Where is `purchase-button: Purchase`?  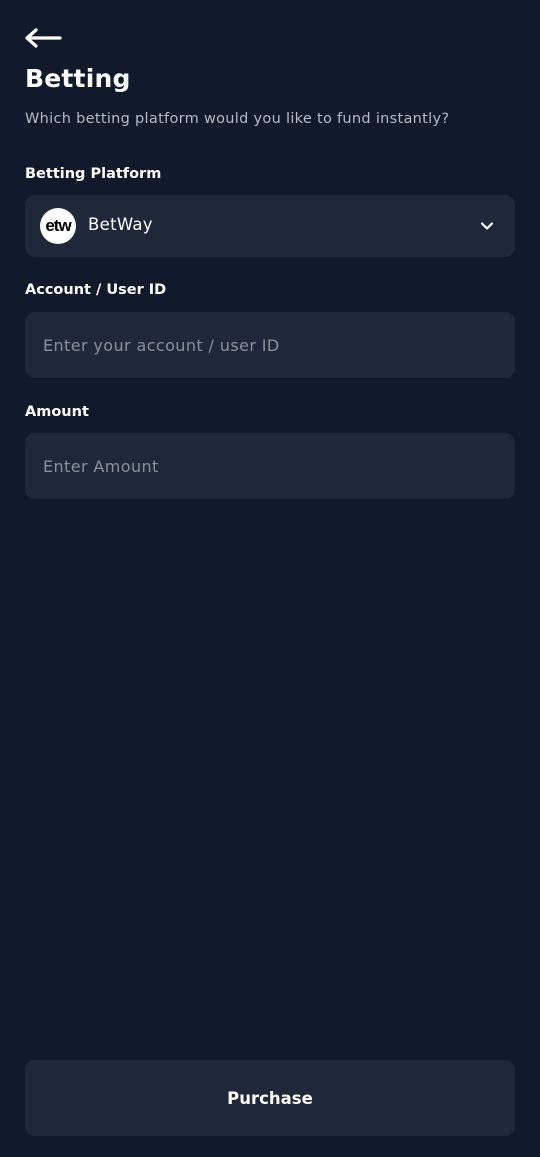 purchase-button: Purchase is located at coordinates (270, 1098).